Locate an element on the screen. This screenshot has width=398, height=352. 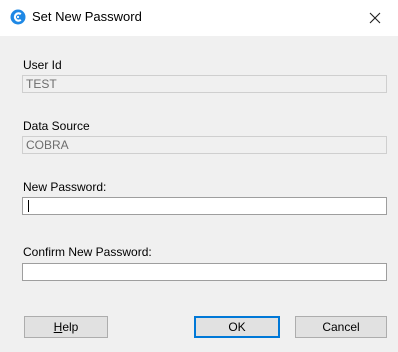
data-source-label: Data Source is located at coordinates (56, 126).